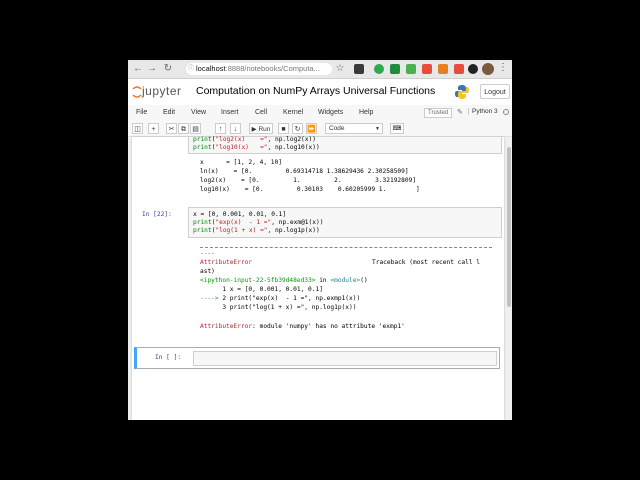 This screenshot has height=480, width=640. I want to click on menu-kernel: Kernel, so click(293, 112).